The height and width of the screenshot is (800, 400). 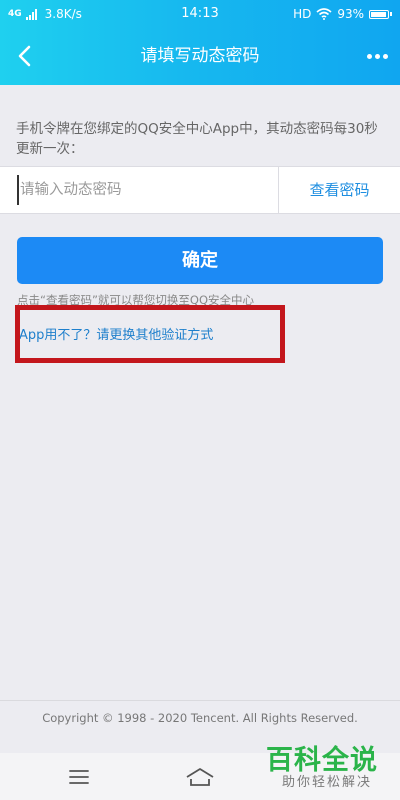 I want to click on home-button, so click(x=200, y=777).